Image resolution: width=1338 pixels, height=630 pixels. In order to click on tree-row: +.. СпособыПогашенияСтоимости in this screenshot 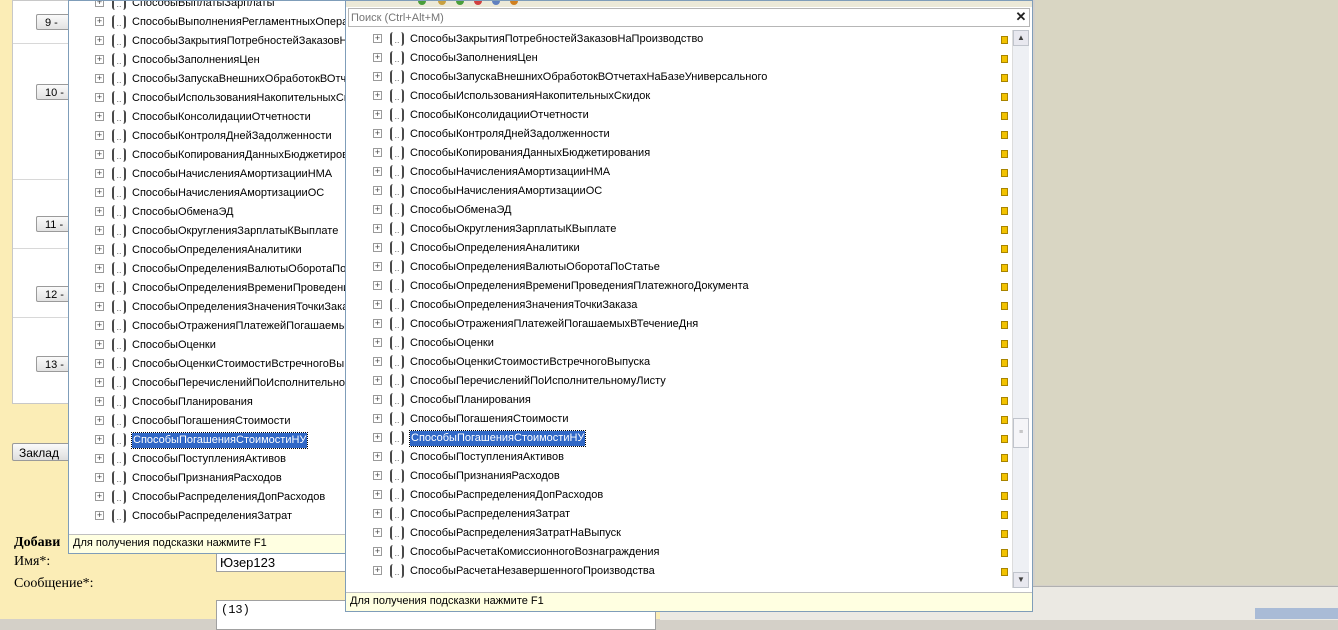, I will do `click(678, 419)`.